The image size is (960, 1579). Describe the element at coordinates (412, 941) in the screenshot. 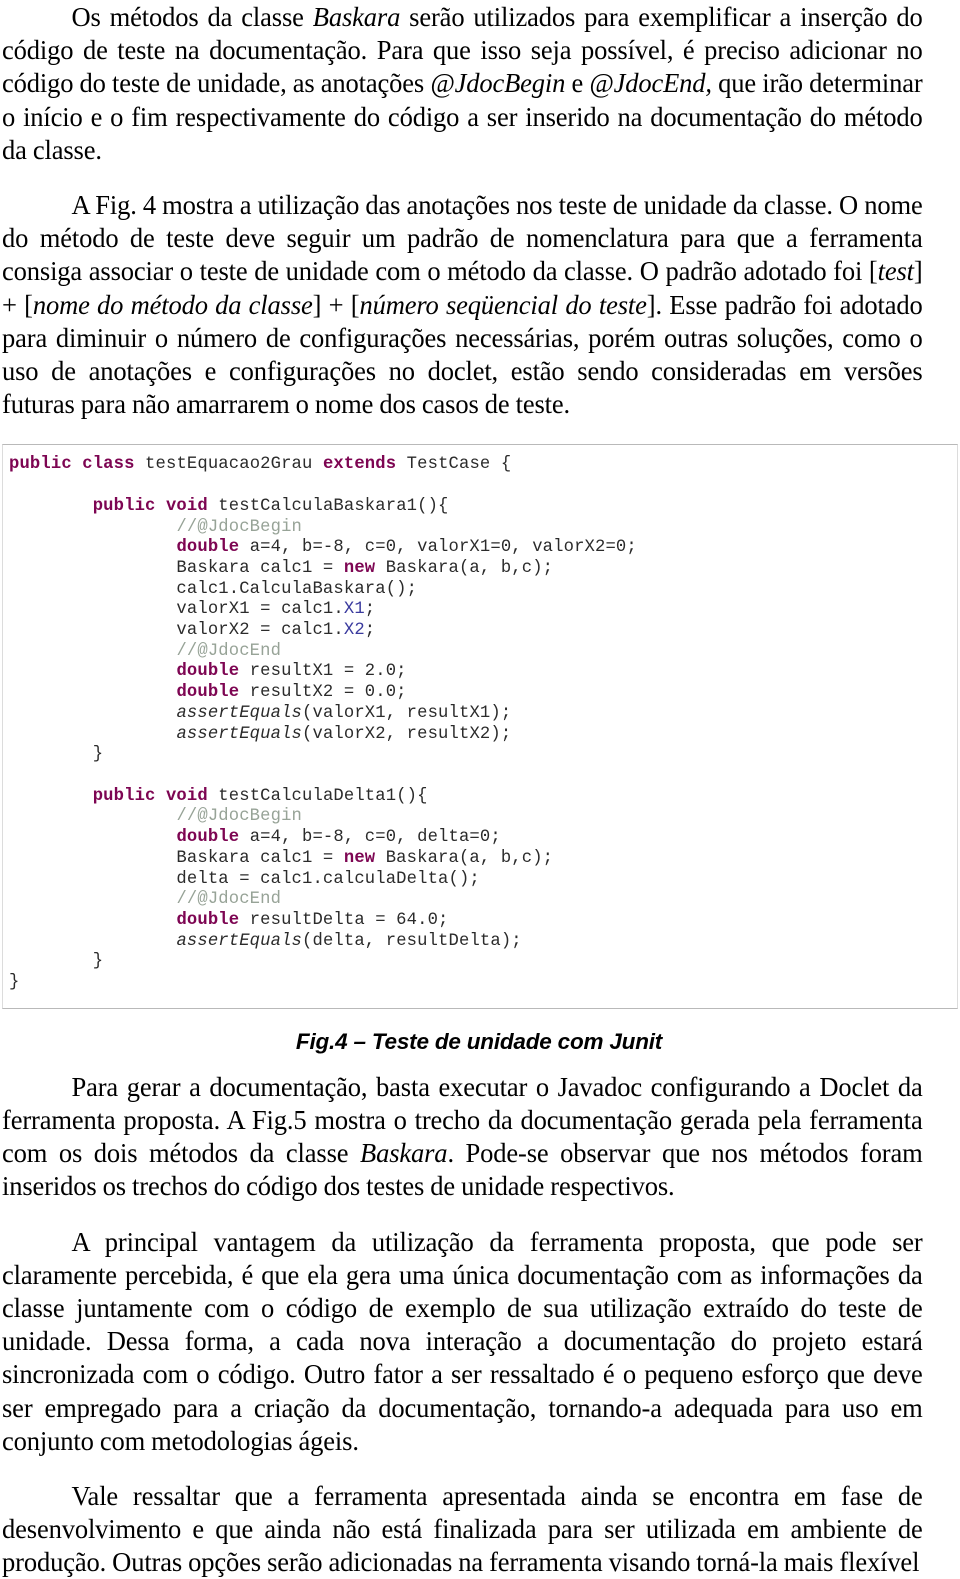

I see `code-token: (delta, resultDelta);` at that location.